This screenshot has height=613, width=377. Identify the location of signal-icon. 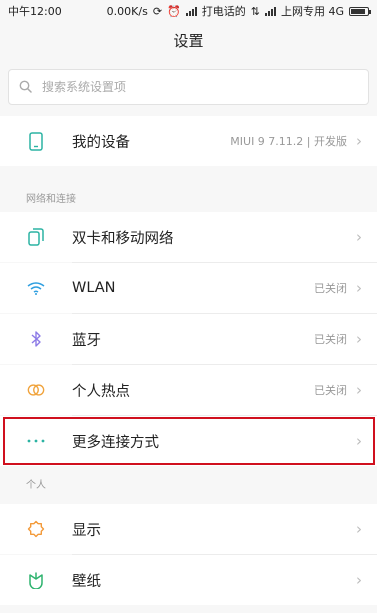
(191, 11).